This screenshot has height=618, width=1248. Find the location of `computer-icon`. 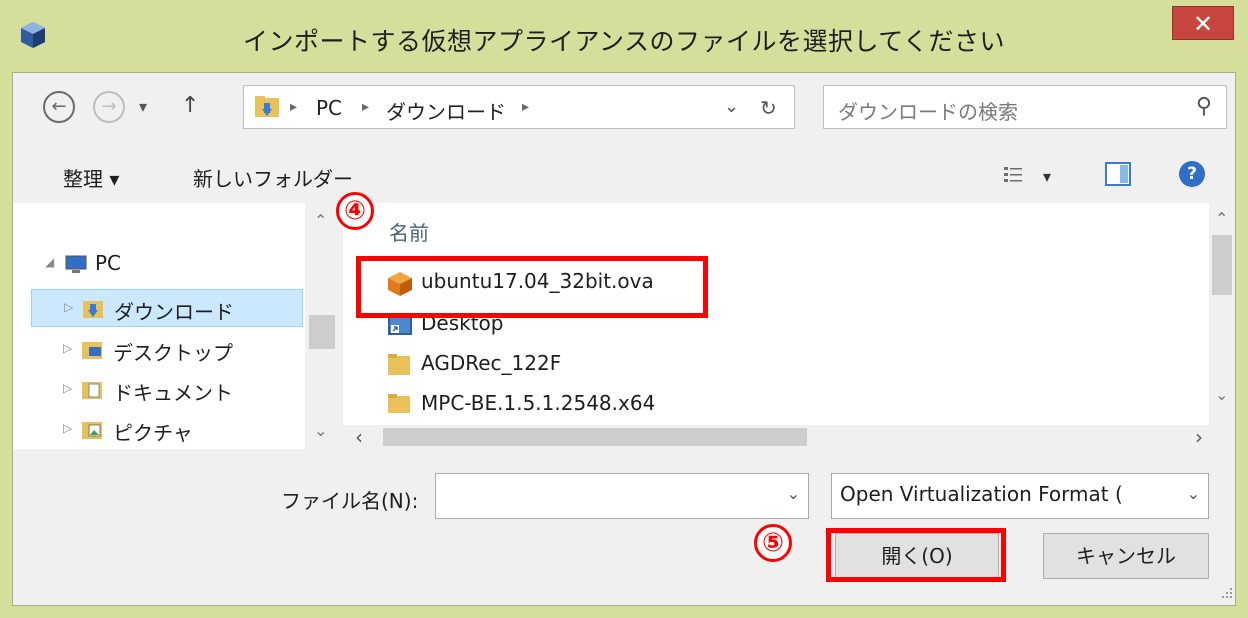

computer-icon is located at coordinates (76, 264).